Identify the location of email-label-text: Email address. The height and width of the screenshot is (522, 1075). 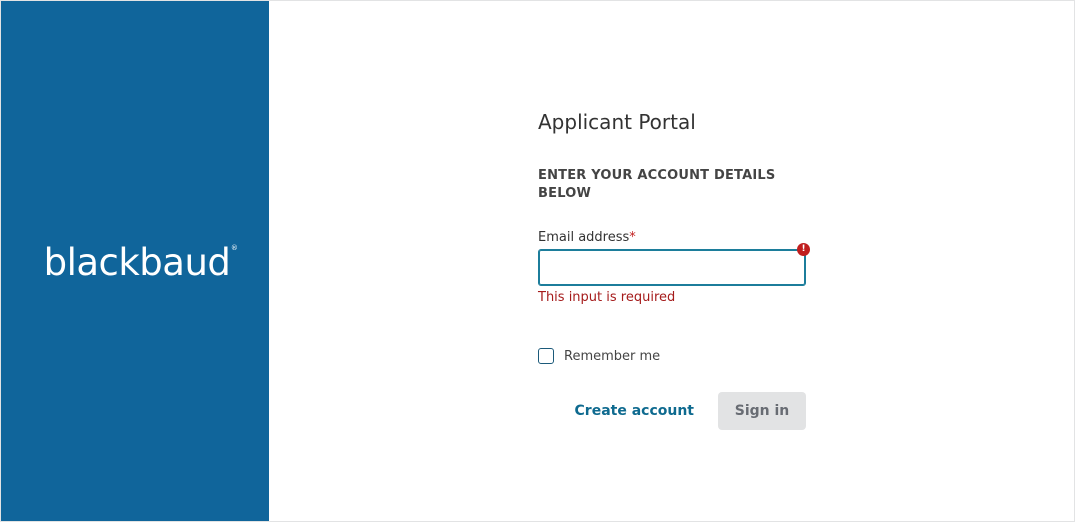
(584, 237).